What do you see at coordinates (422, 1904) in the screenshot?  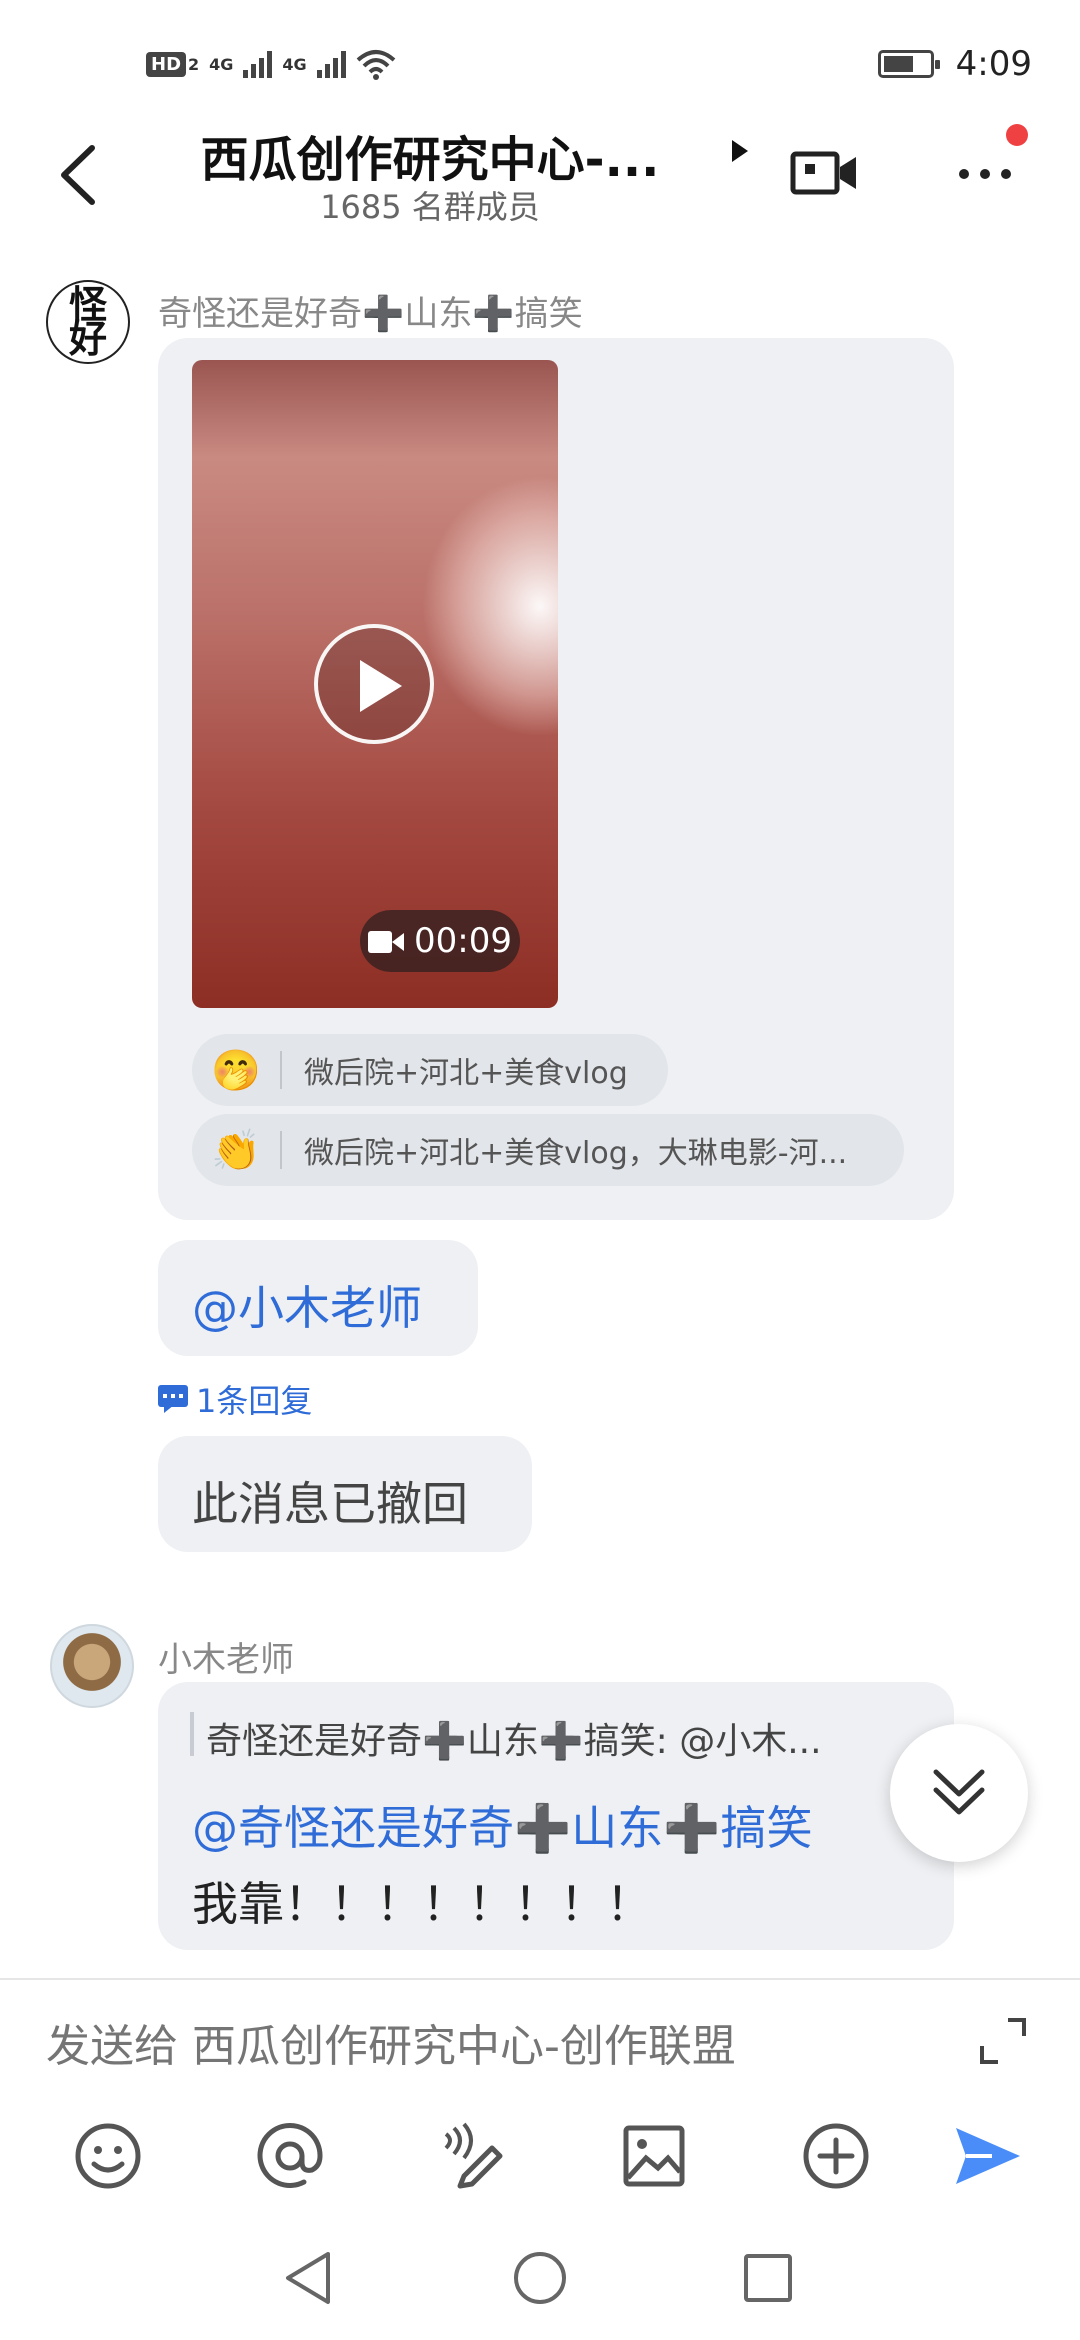 I see `message-text: 我靠！！！！！！！！` at bounding box center [422, 1904].